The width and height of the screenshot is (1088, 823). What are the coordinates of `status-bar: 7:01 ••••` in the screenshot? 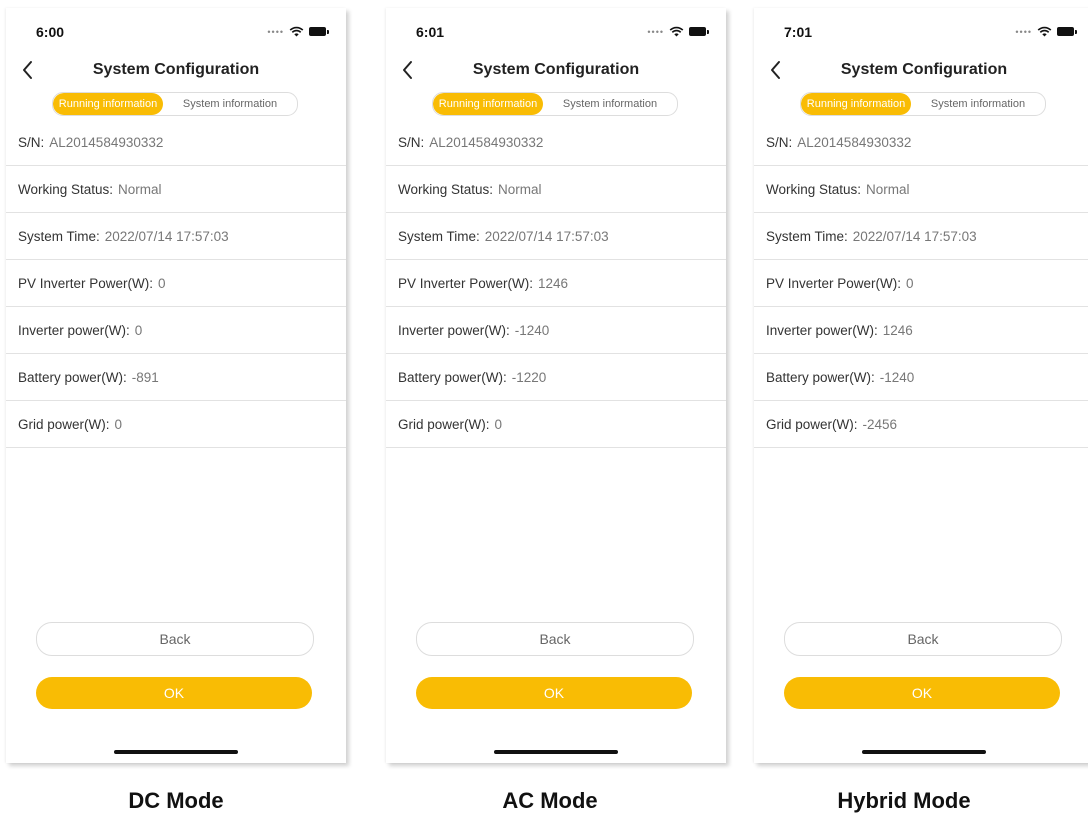 It's located at (921, 34).